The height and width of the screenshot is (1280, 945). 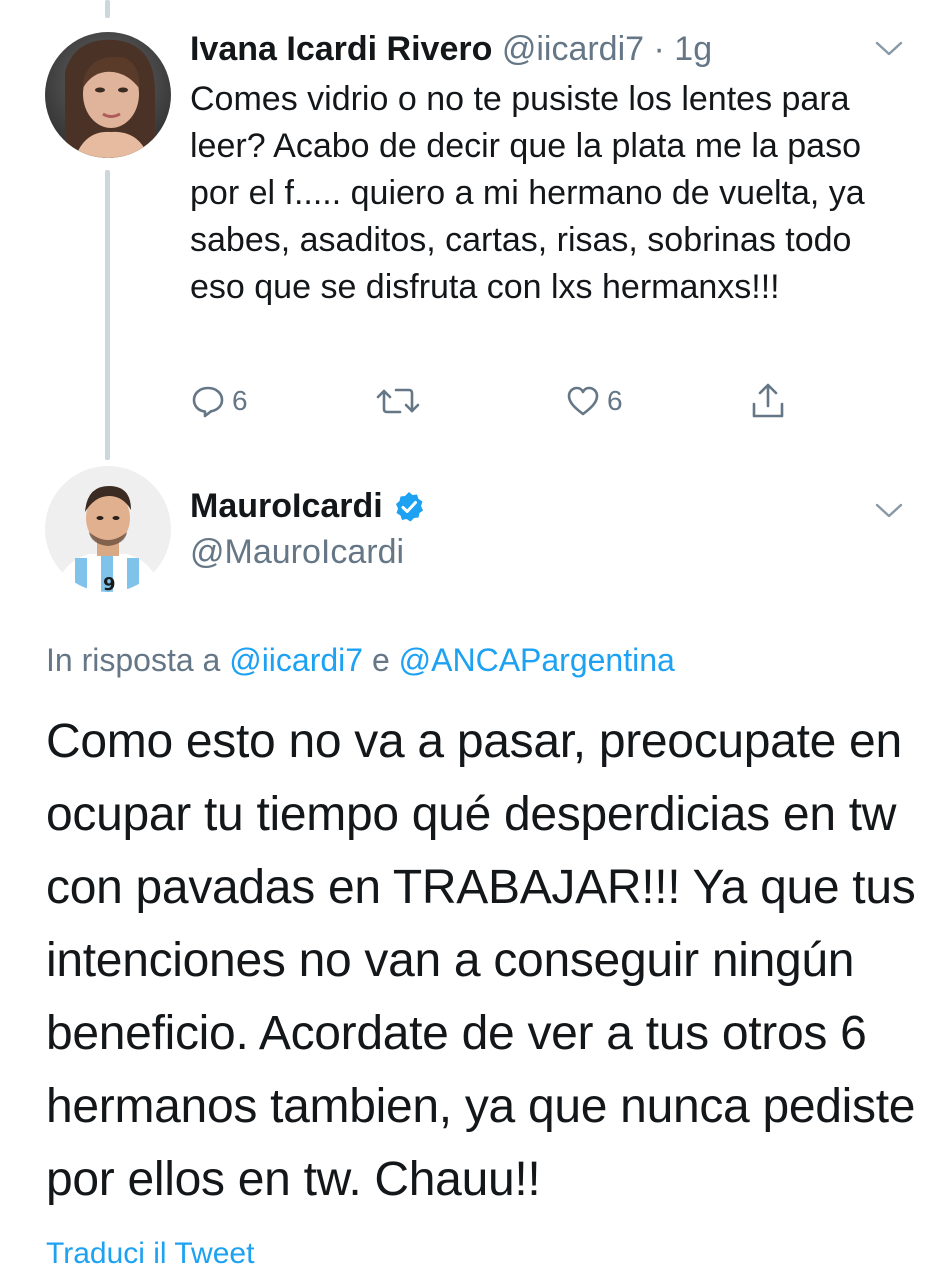 What do you see at coordinates (537, 660) in the screenshot?
I see `mention-link-ancapargentina: @ANCAPargentina` at bounding box center [537, 660].